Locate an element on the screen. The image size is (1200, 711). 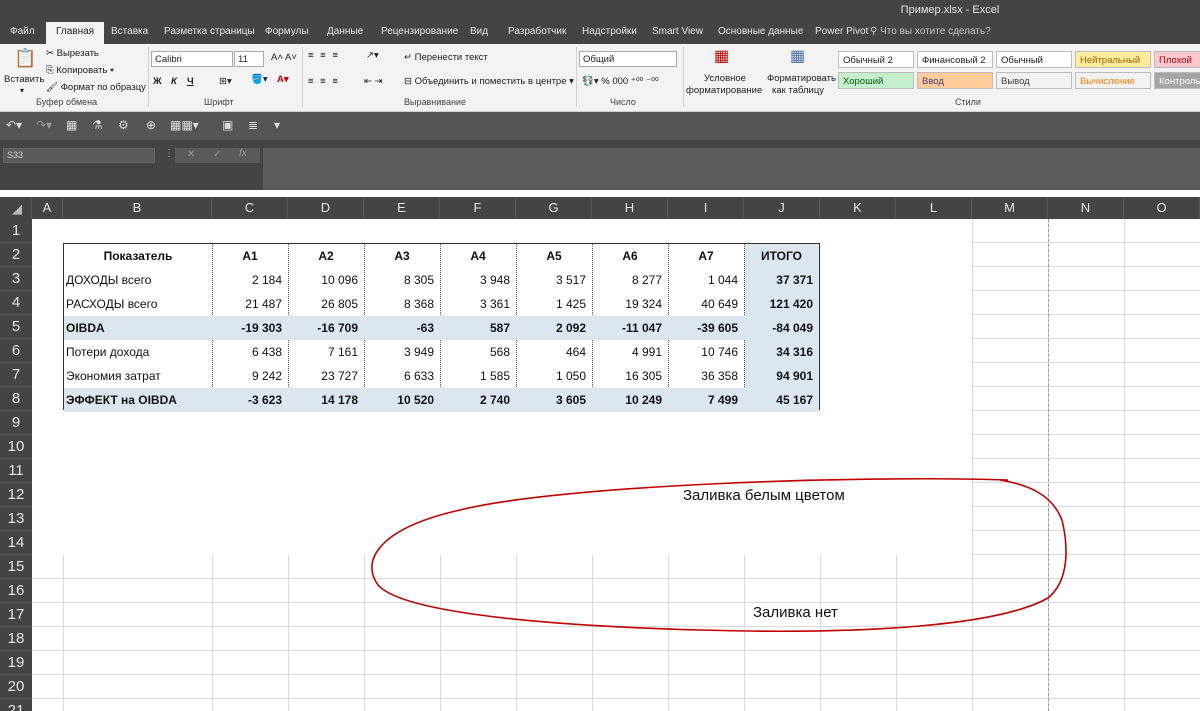
no-fill-note: Заливка нет is located at coordinates (795, 612).